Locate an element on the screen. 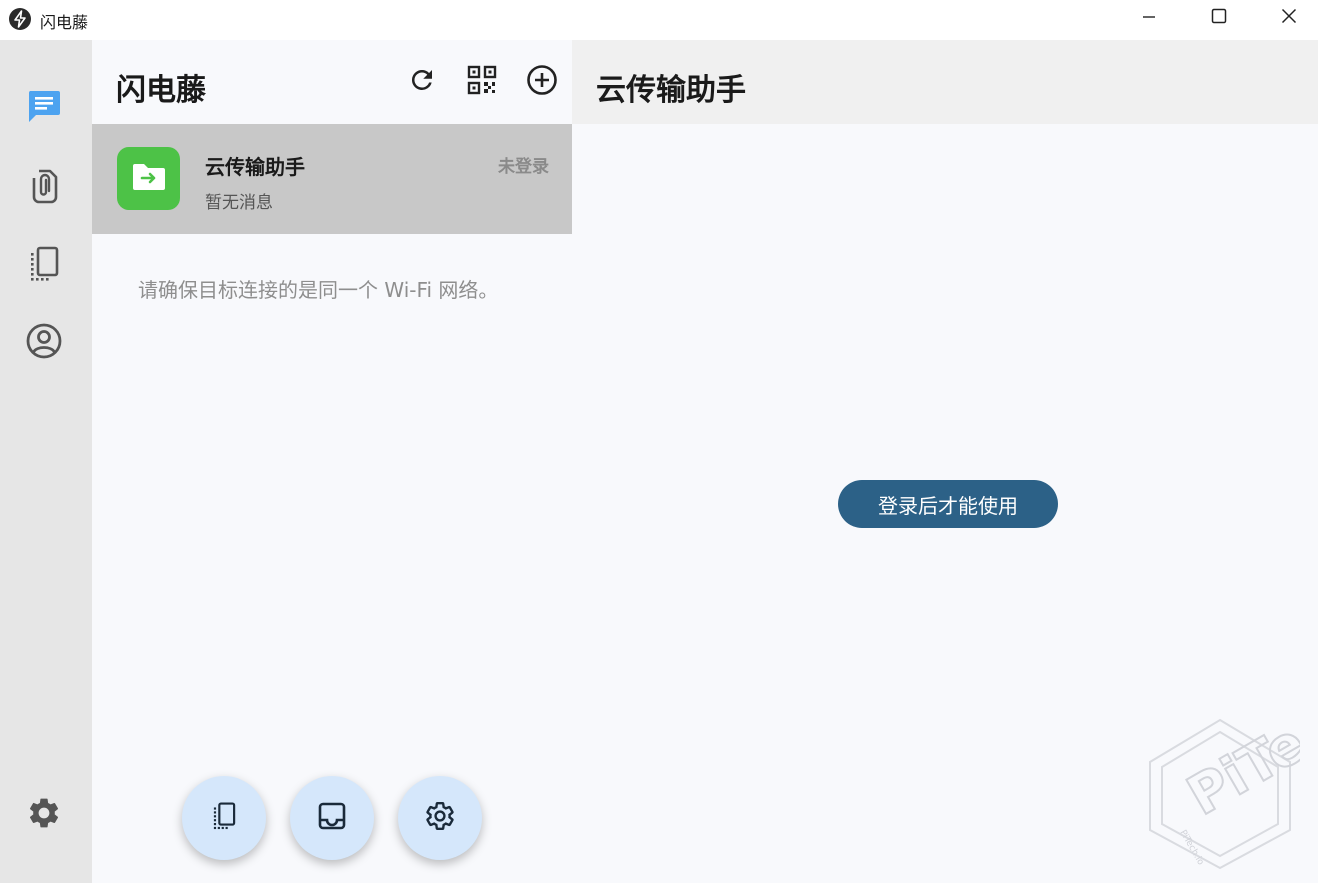 This screenshot has width=1318, height=883. watermark-logo: PiTech PiTech.io is located at coordinates (1229, 773).